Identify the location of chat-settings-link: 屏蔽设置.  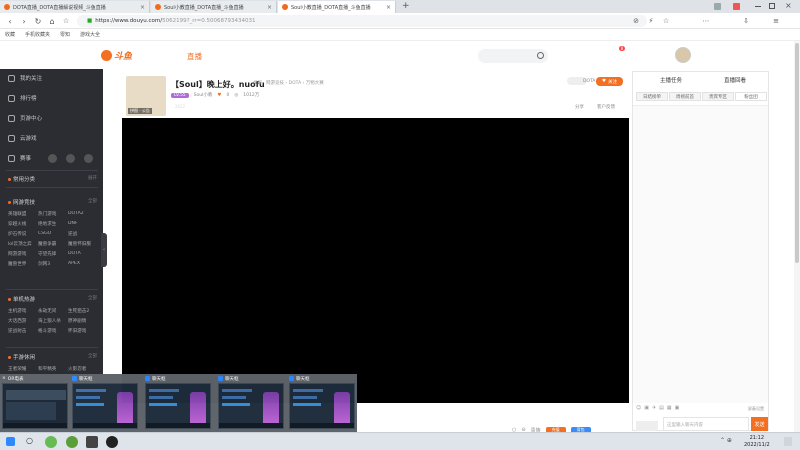
(756, 409).